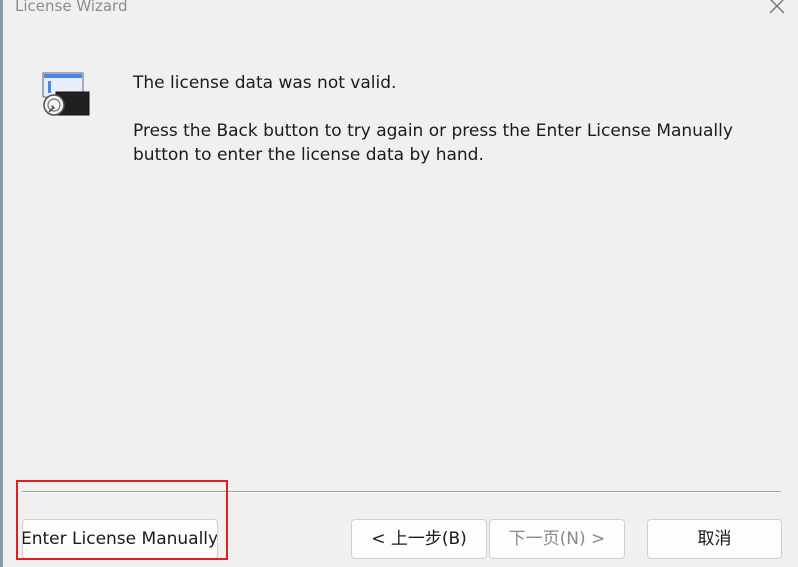 Image resolution: width=798 pixels, height=567 pixels. Describe the element at coordinates (265, 83) in the screenshot. I see `error-message-title: The license data was not valid.` at that location.